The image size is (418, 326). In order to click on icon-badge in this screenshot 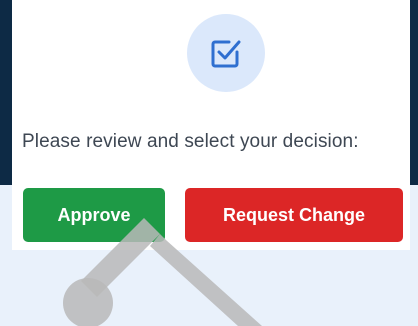, I will do `click(226, 53)`.